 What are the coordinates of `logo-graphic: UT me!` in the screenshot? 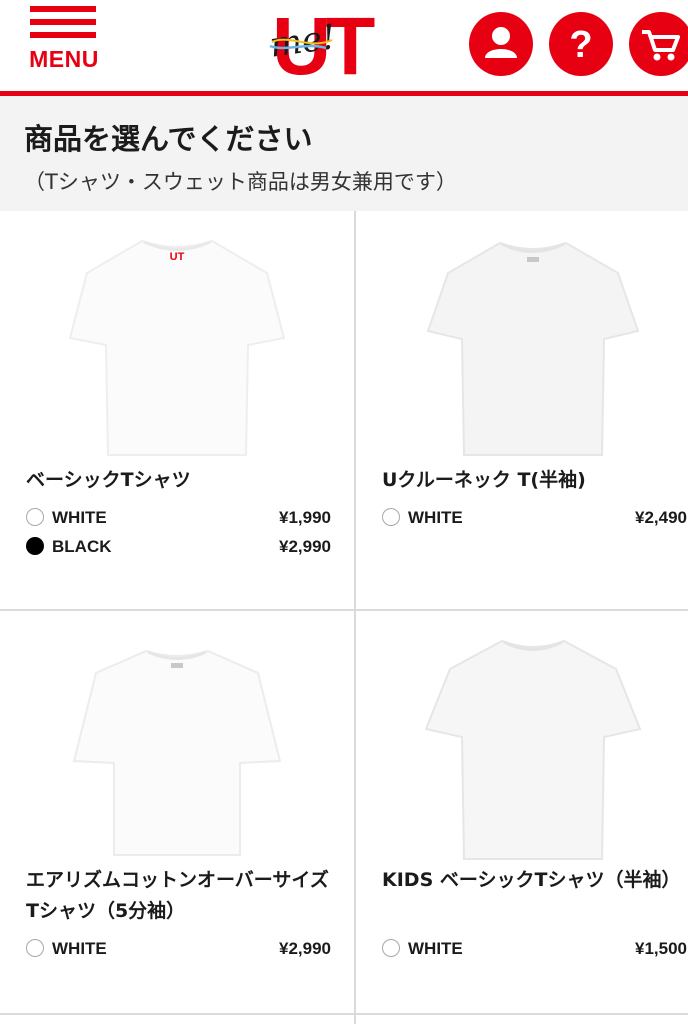 It's located at (324, 46).